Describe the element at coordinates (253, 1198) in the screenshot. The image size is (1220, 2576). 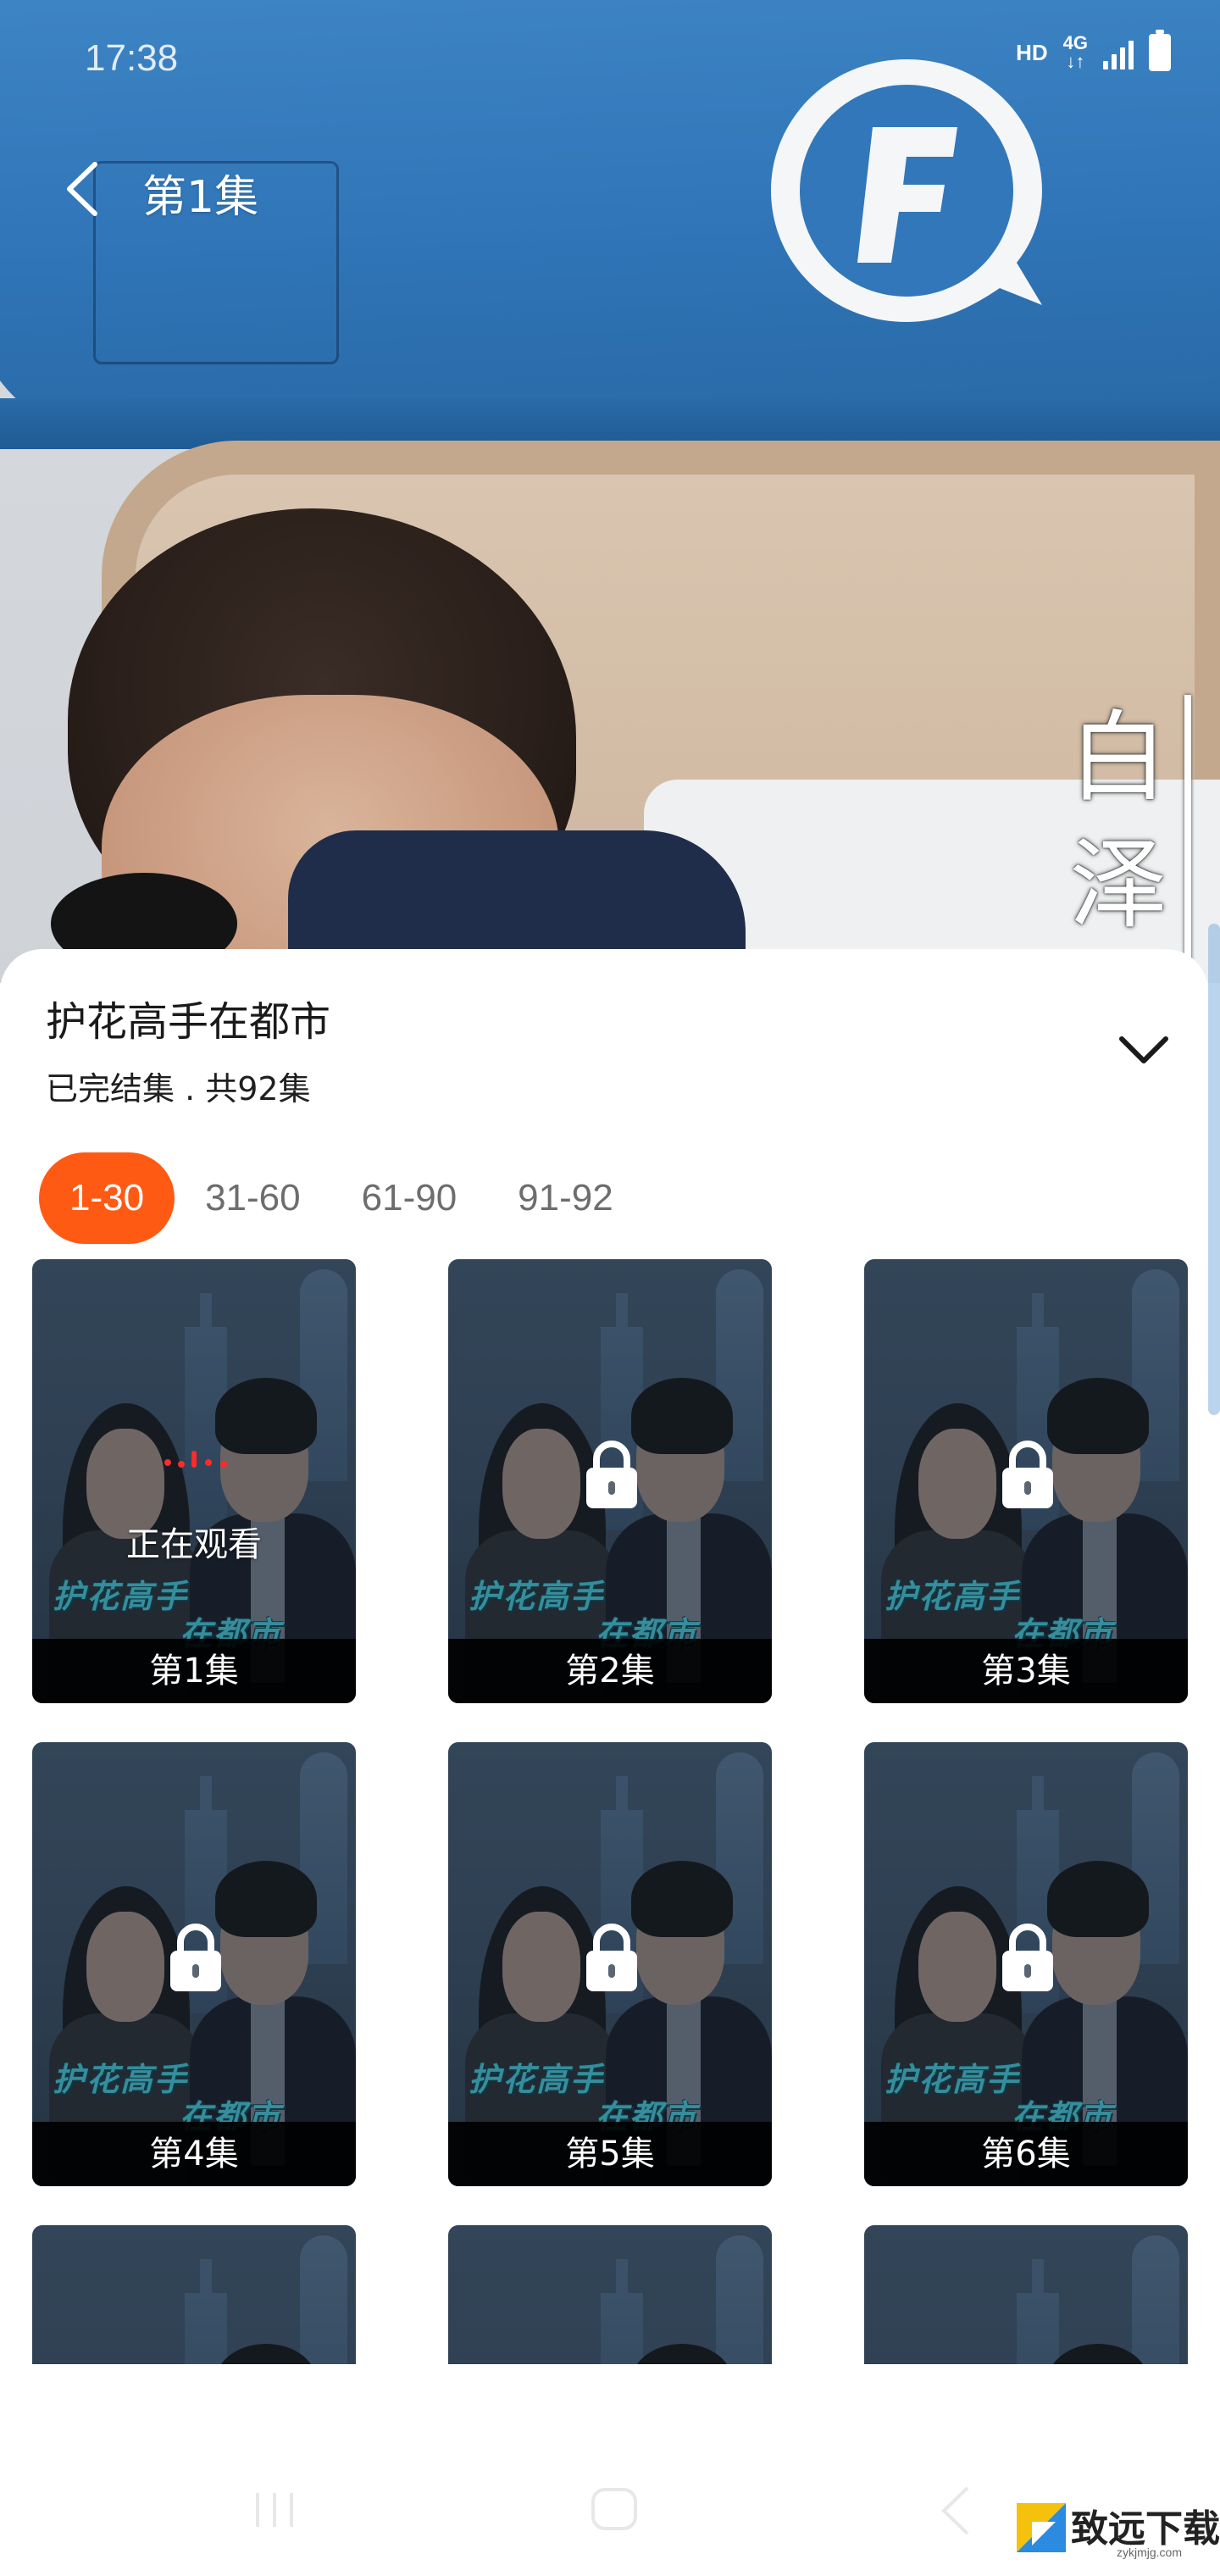
I see `tab-range-31-60: 31-60` at that location.